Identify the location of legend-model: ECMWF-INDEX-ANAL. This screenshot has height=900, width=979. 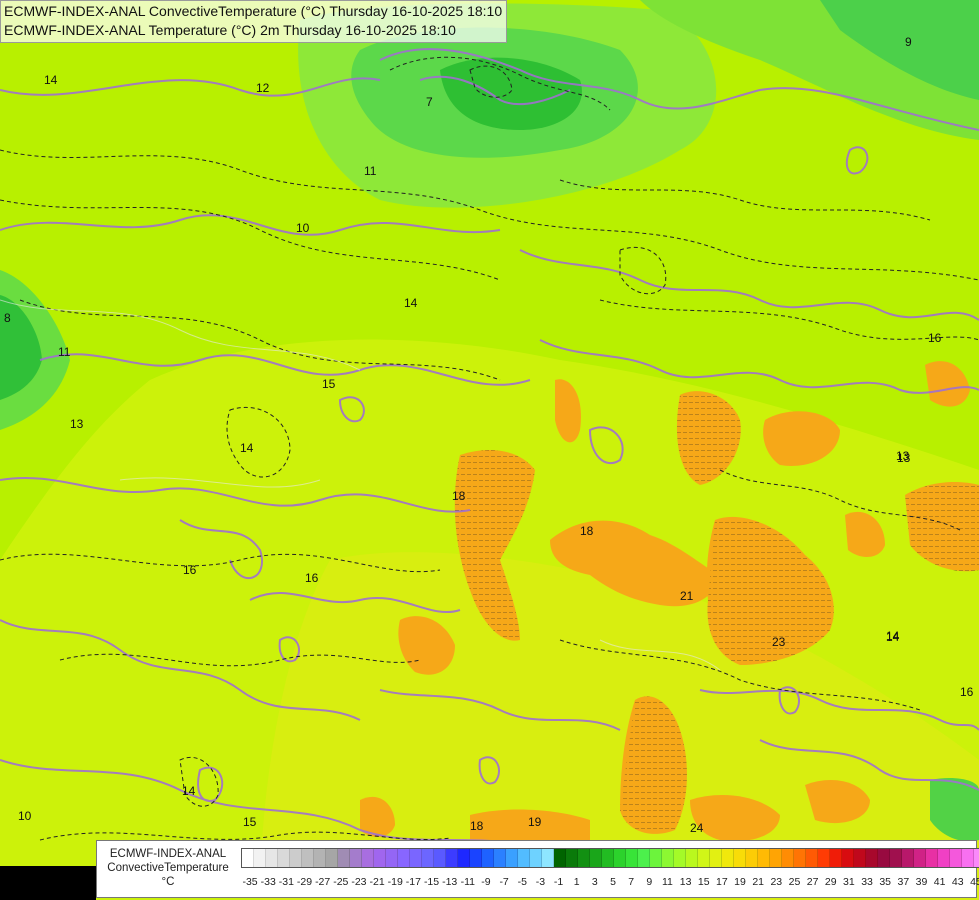
(168, 854).